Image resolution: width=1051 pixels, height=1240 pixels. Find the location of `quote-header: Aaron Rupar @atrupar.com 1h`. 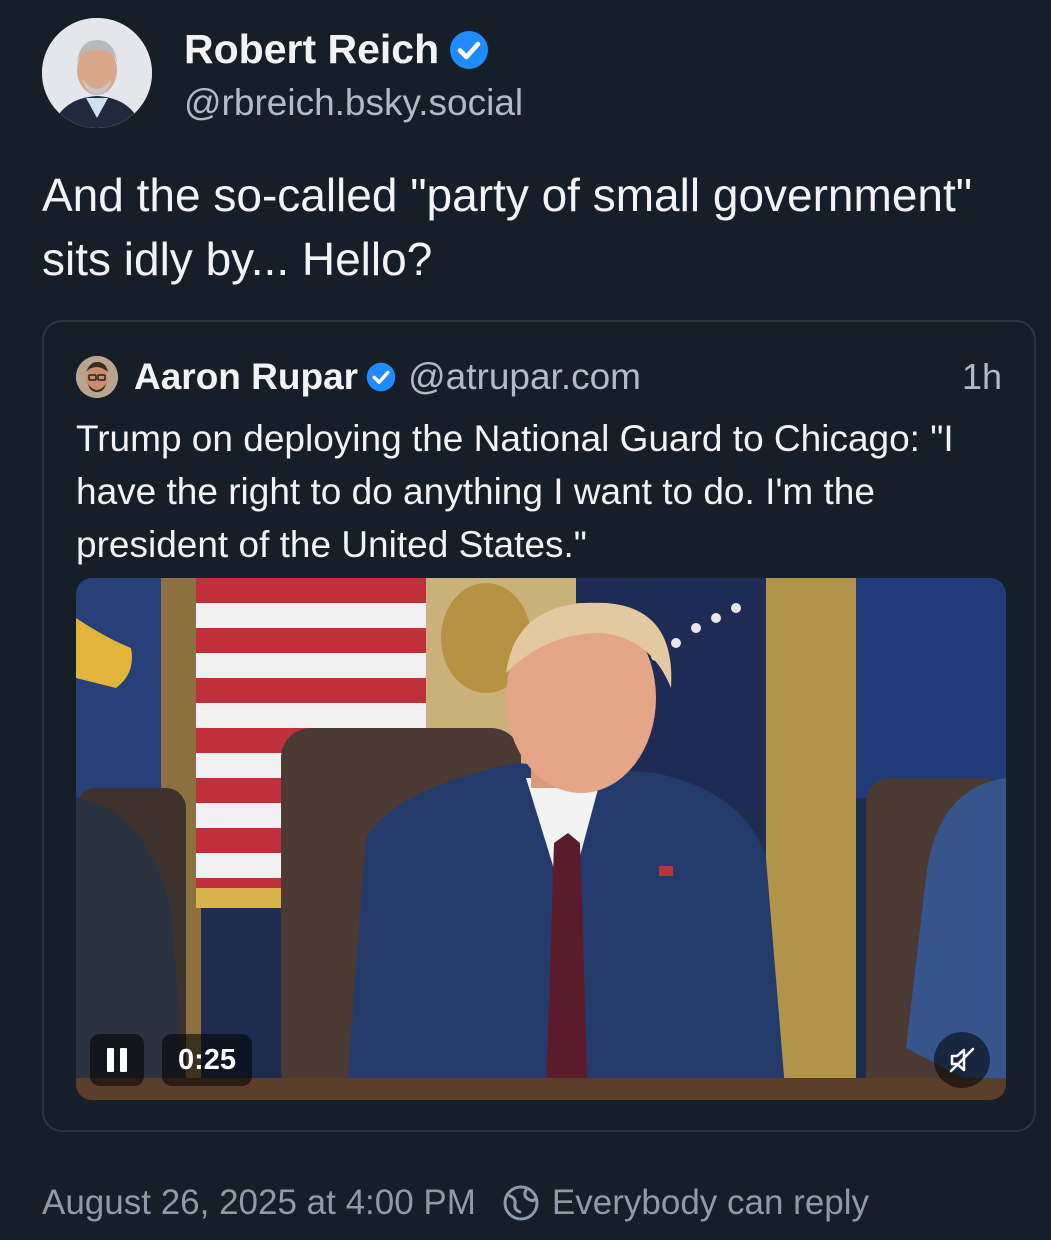

quote-header: Aaron Rupar @atrupar.com 1h is located at coordinates (568, 377).